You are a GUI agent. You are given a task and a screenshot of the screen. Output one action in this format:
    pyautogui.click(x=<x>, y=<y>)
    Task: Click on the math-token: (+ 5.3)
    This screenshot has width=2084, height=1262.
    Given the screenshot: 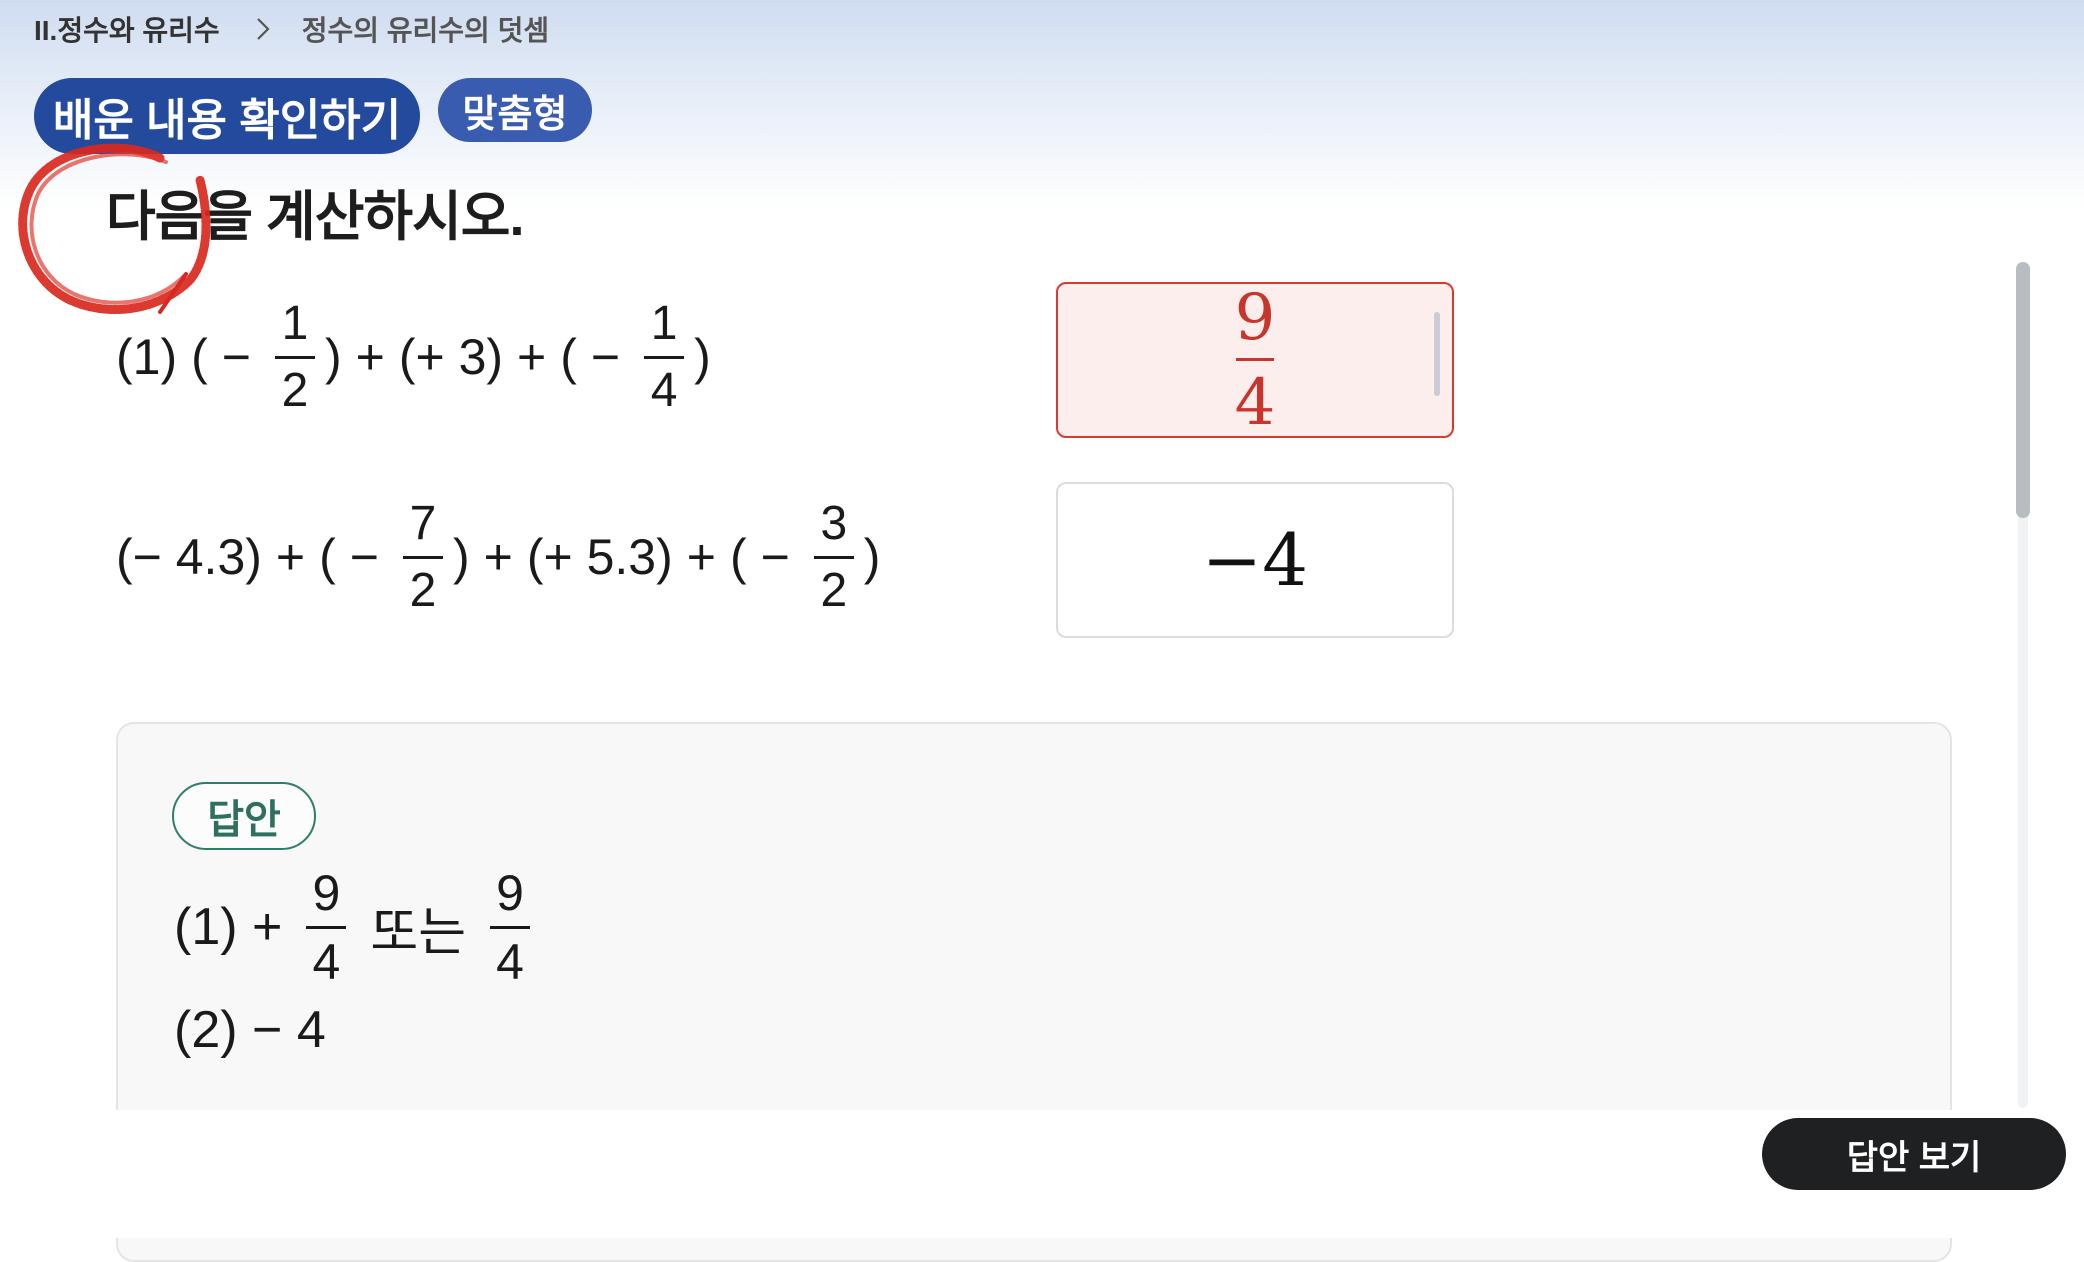 What is the action you would take?
    pyautogui.click(x=599, y=557)
    